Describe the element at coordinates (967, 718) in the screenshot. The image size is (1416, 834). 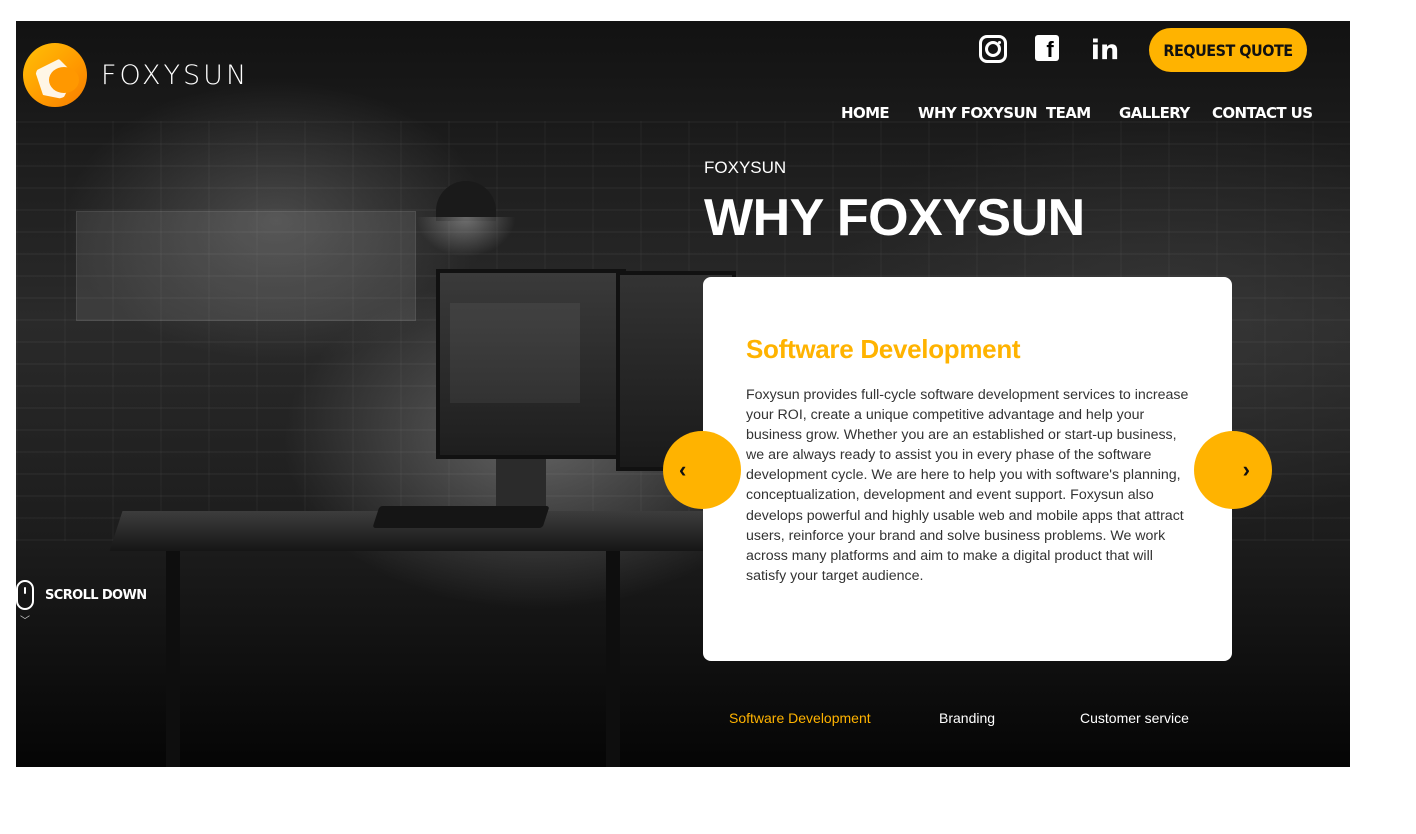
I see `tab-branding: Branding` at that location.